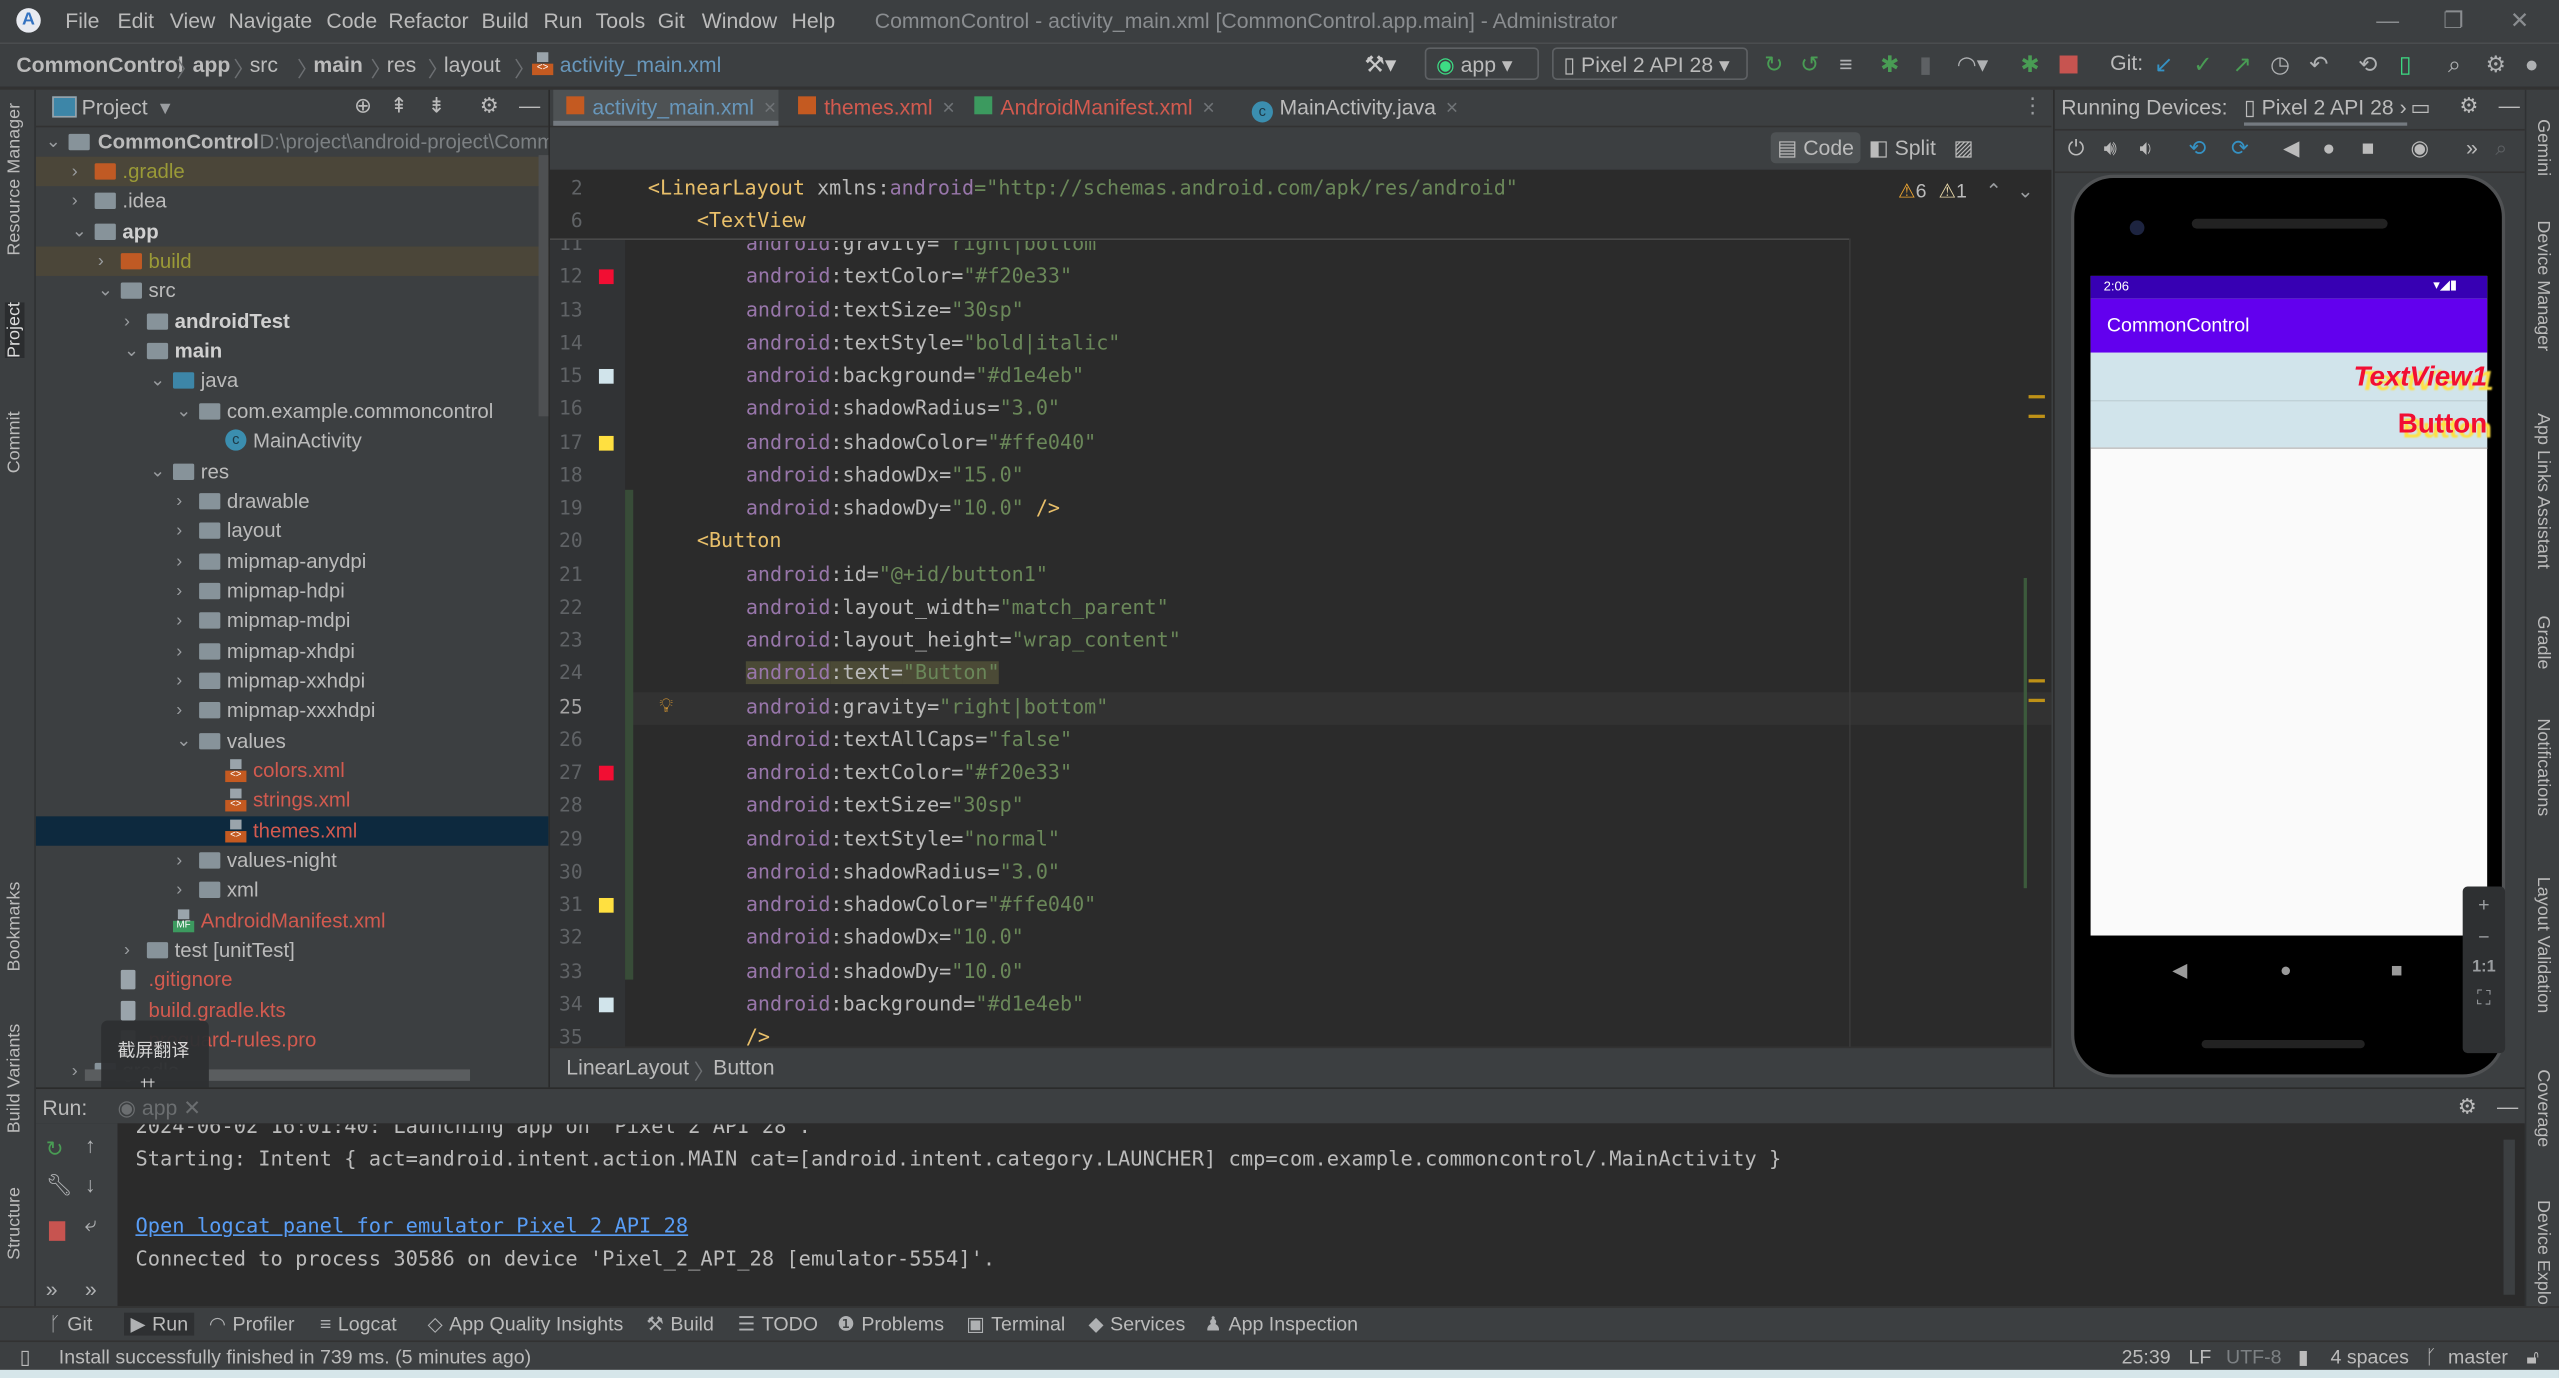 This screenshot has width=2559, height=1378. I want to click on breadcrumb-item: layout, so click(472, 64).